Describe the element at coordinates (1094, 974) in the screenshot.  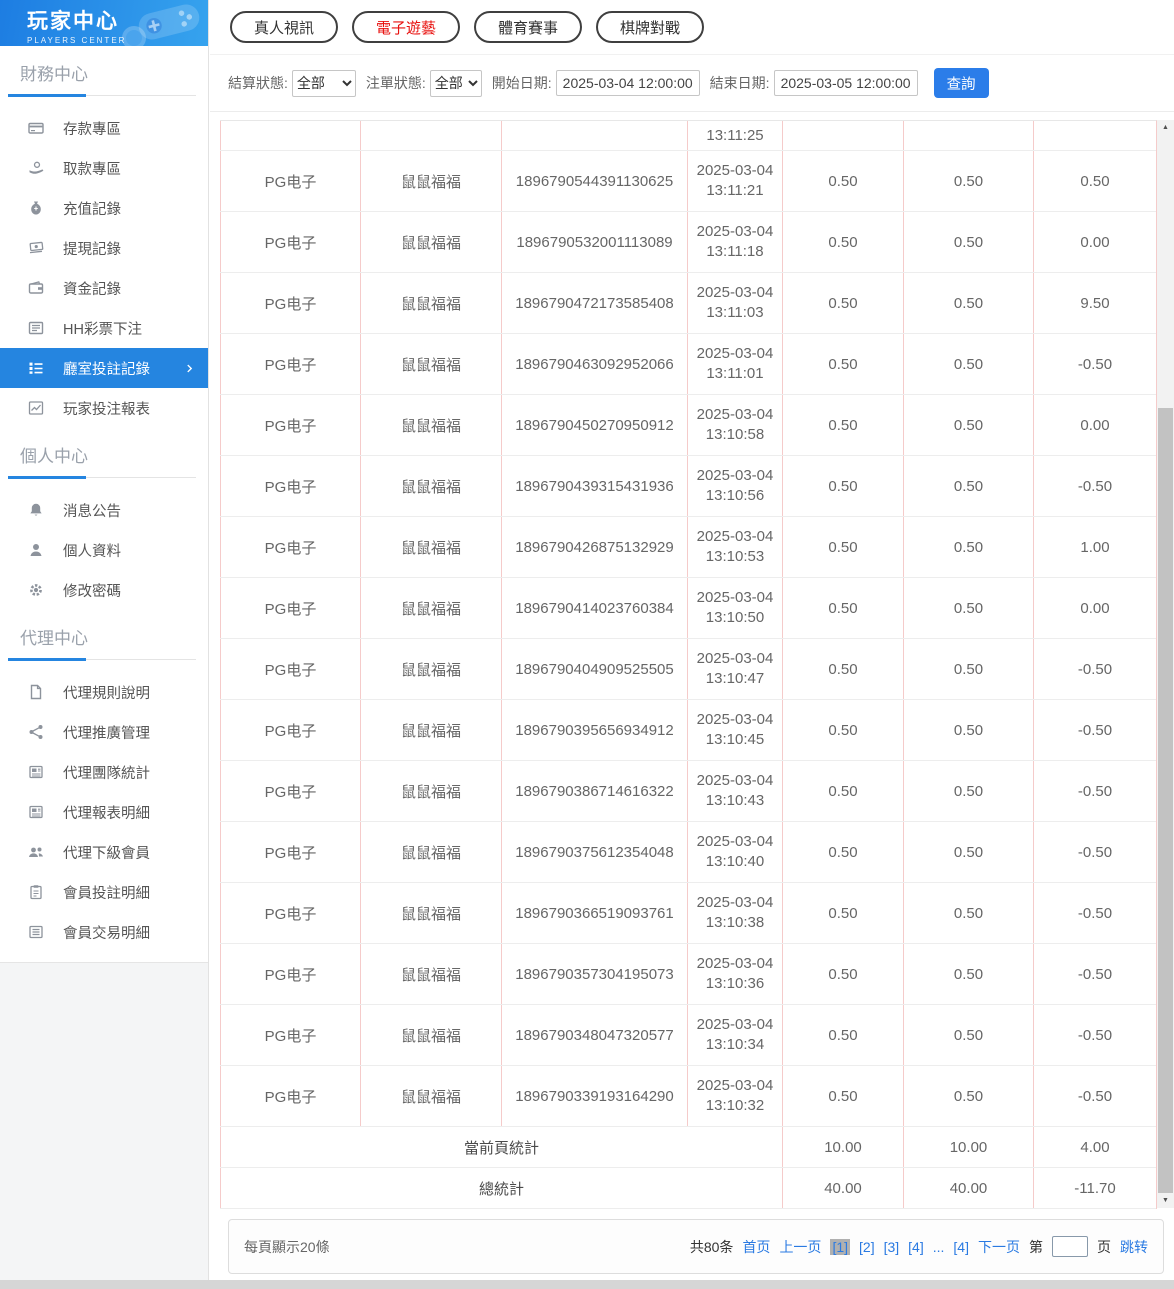
I see `cell-win-loss: -0.50` at that location.